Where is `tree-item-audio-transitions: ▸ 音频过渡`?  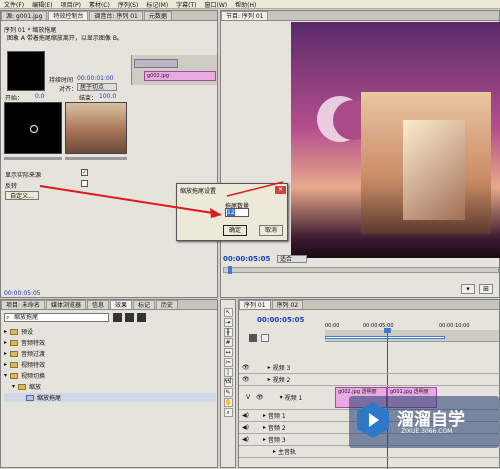 tree-item-audio-transitions: ▸ 音频过渡 is located at coordinates (110, 353).